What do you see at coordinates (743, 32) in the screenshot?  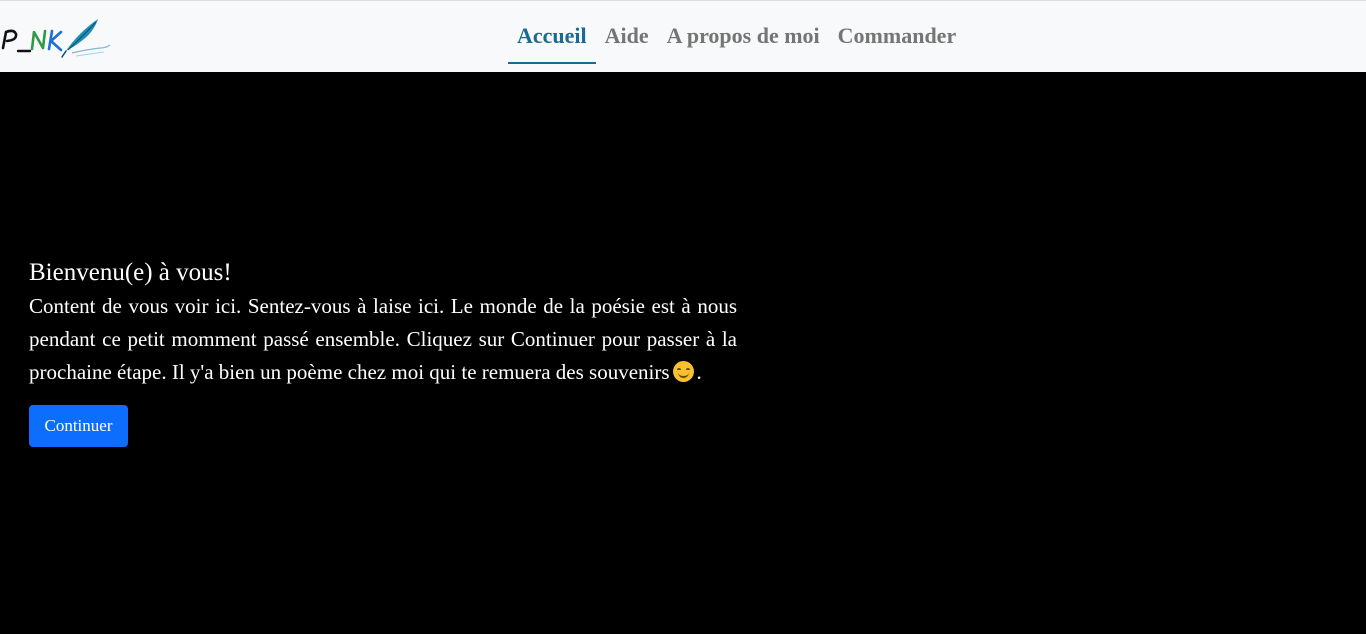 I see `nav-link-a-propos: A propos de moi` at bounding box center [743, 32].